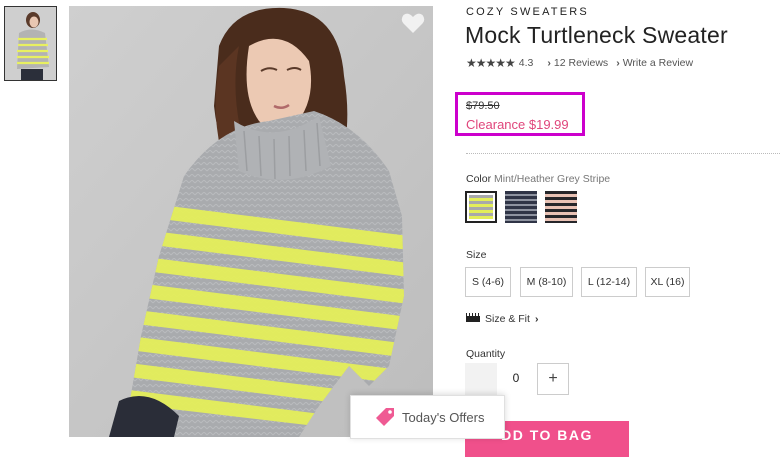 The image size is (780, 457). I want to click on quantity-decrement-button, so click(481, 379).